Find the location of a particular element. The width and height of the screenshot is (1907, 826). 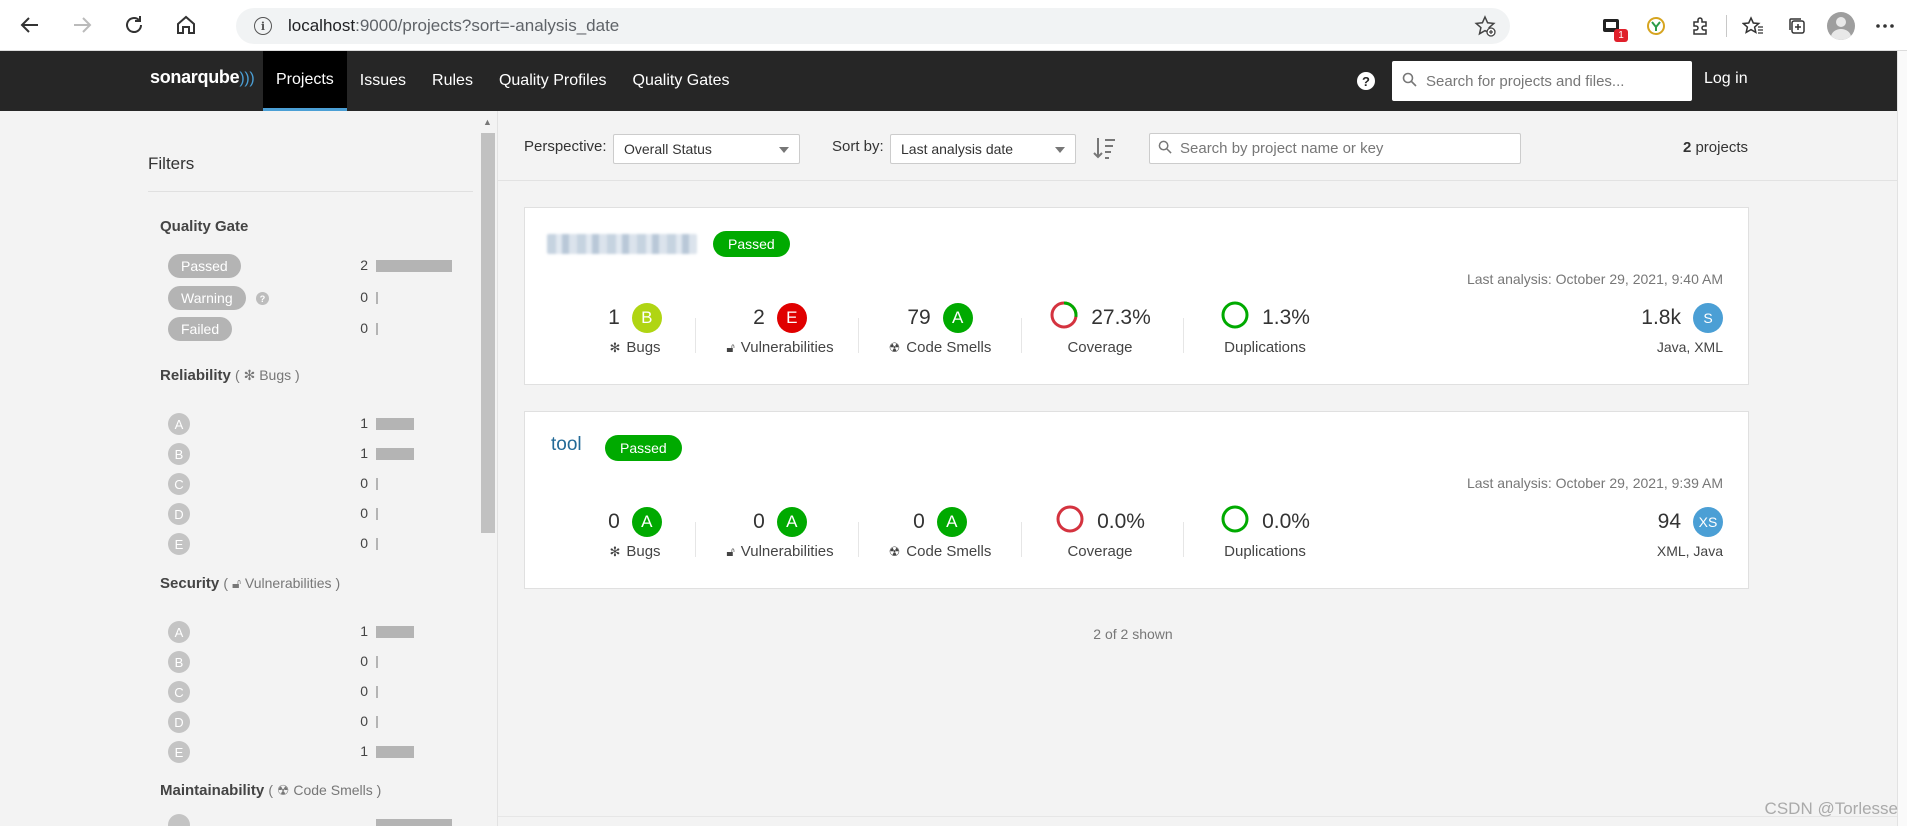

profile-avatar is located at coordinates (1841, 26).